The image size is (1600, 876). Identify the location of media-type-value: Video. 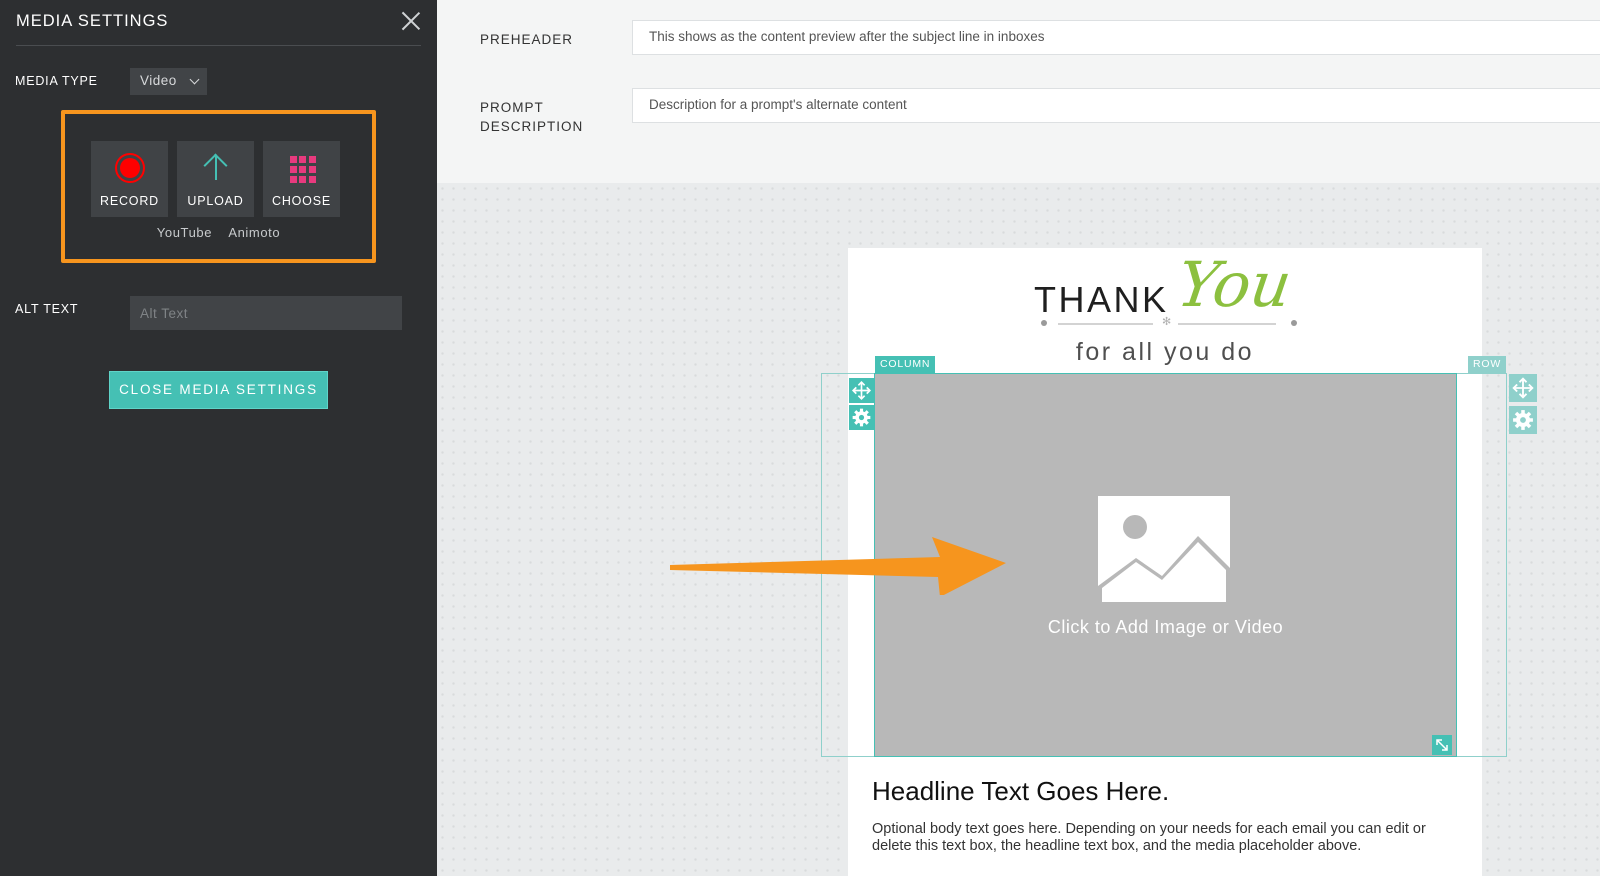
(158, 80).